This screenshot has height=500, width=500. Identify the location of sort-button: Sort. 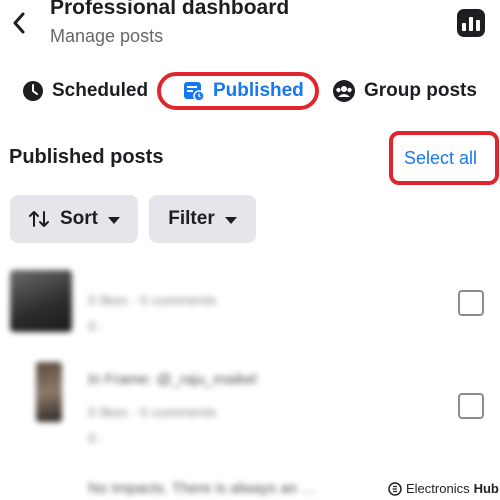
(74, 219).